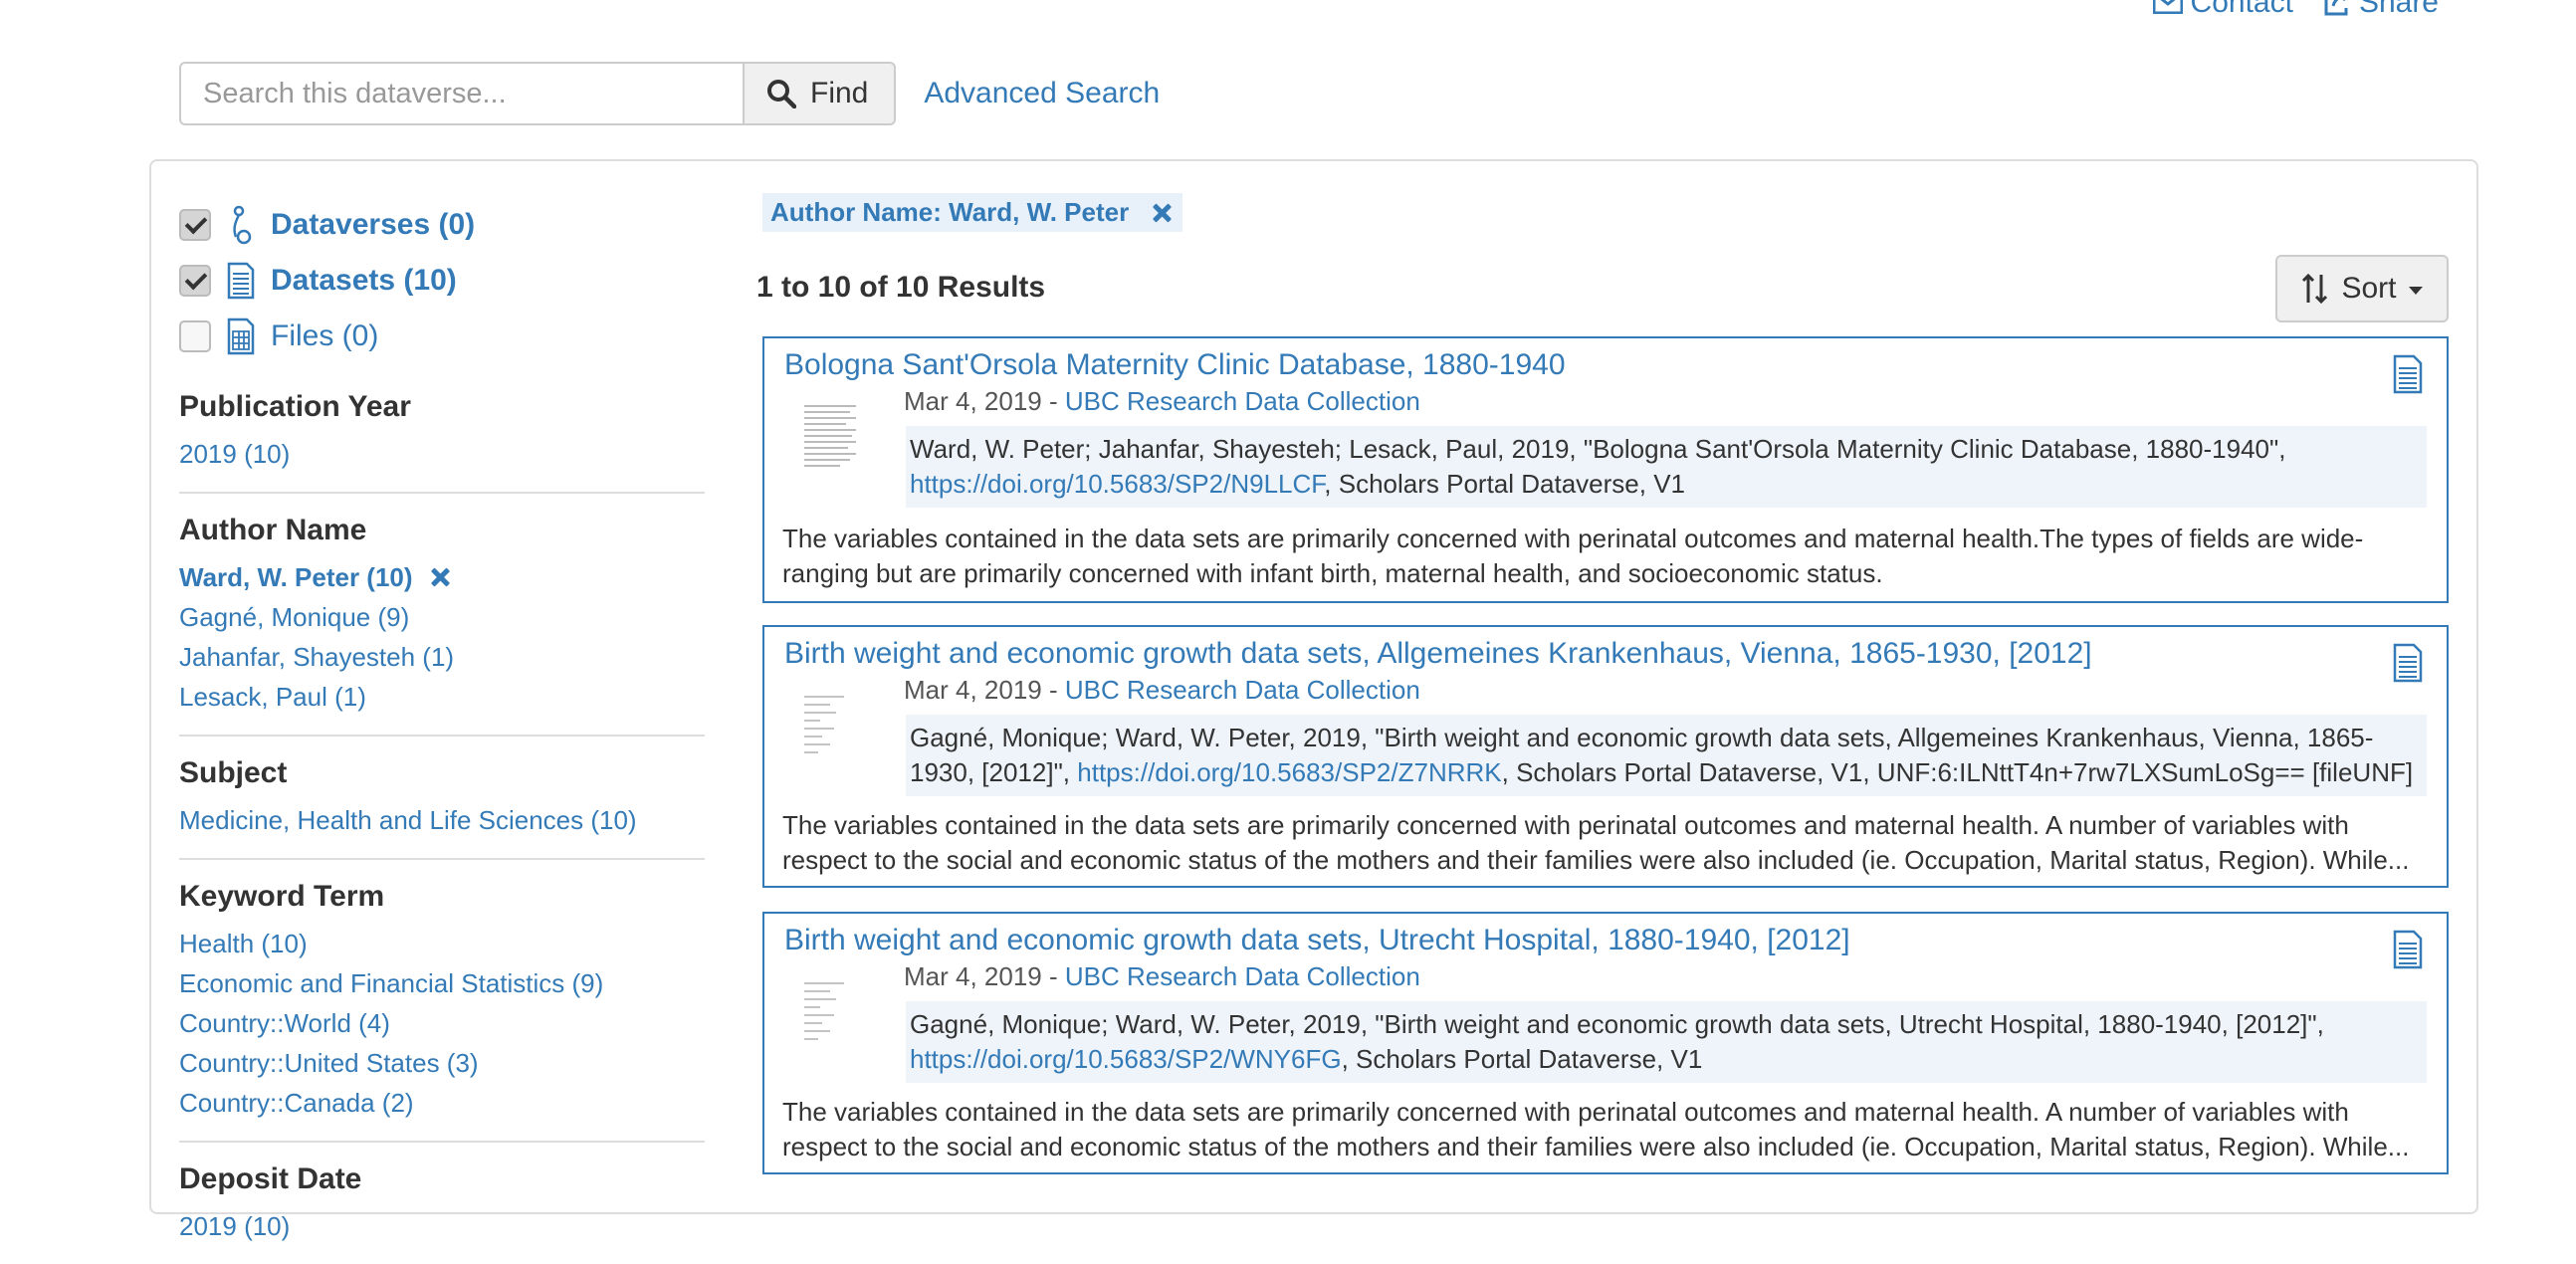 This screenshot has height=1264, width=2576. What do you see at coordinates (195, 336) in the screenshot?
I see `files-checkbox` at bounding box center [195, 336].